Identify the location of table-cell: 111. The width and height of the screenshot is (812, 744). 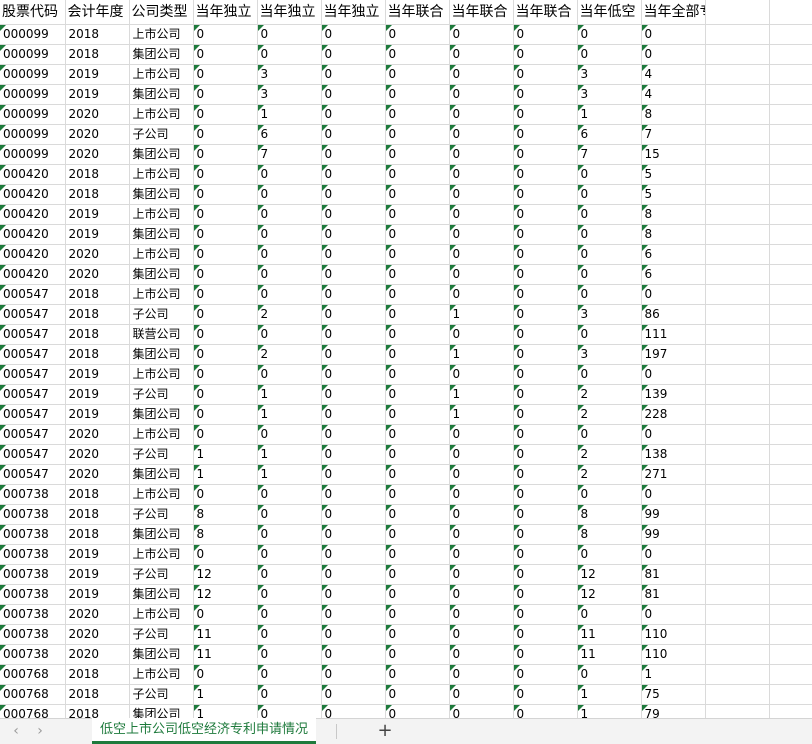
(673, 334).